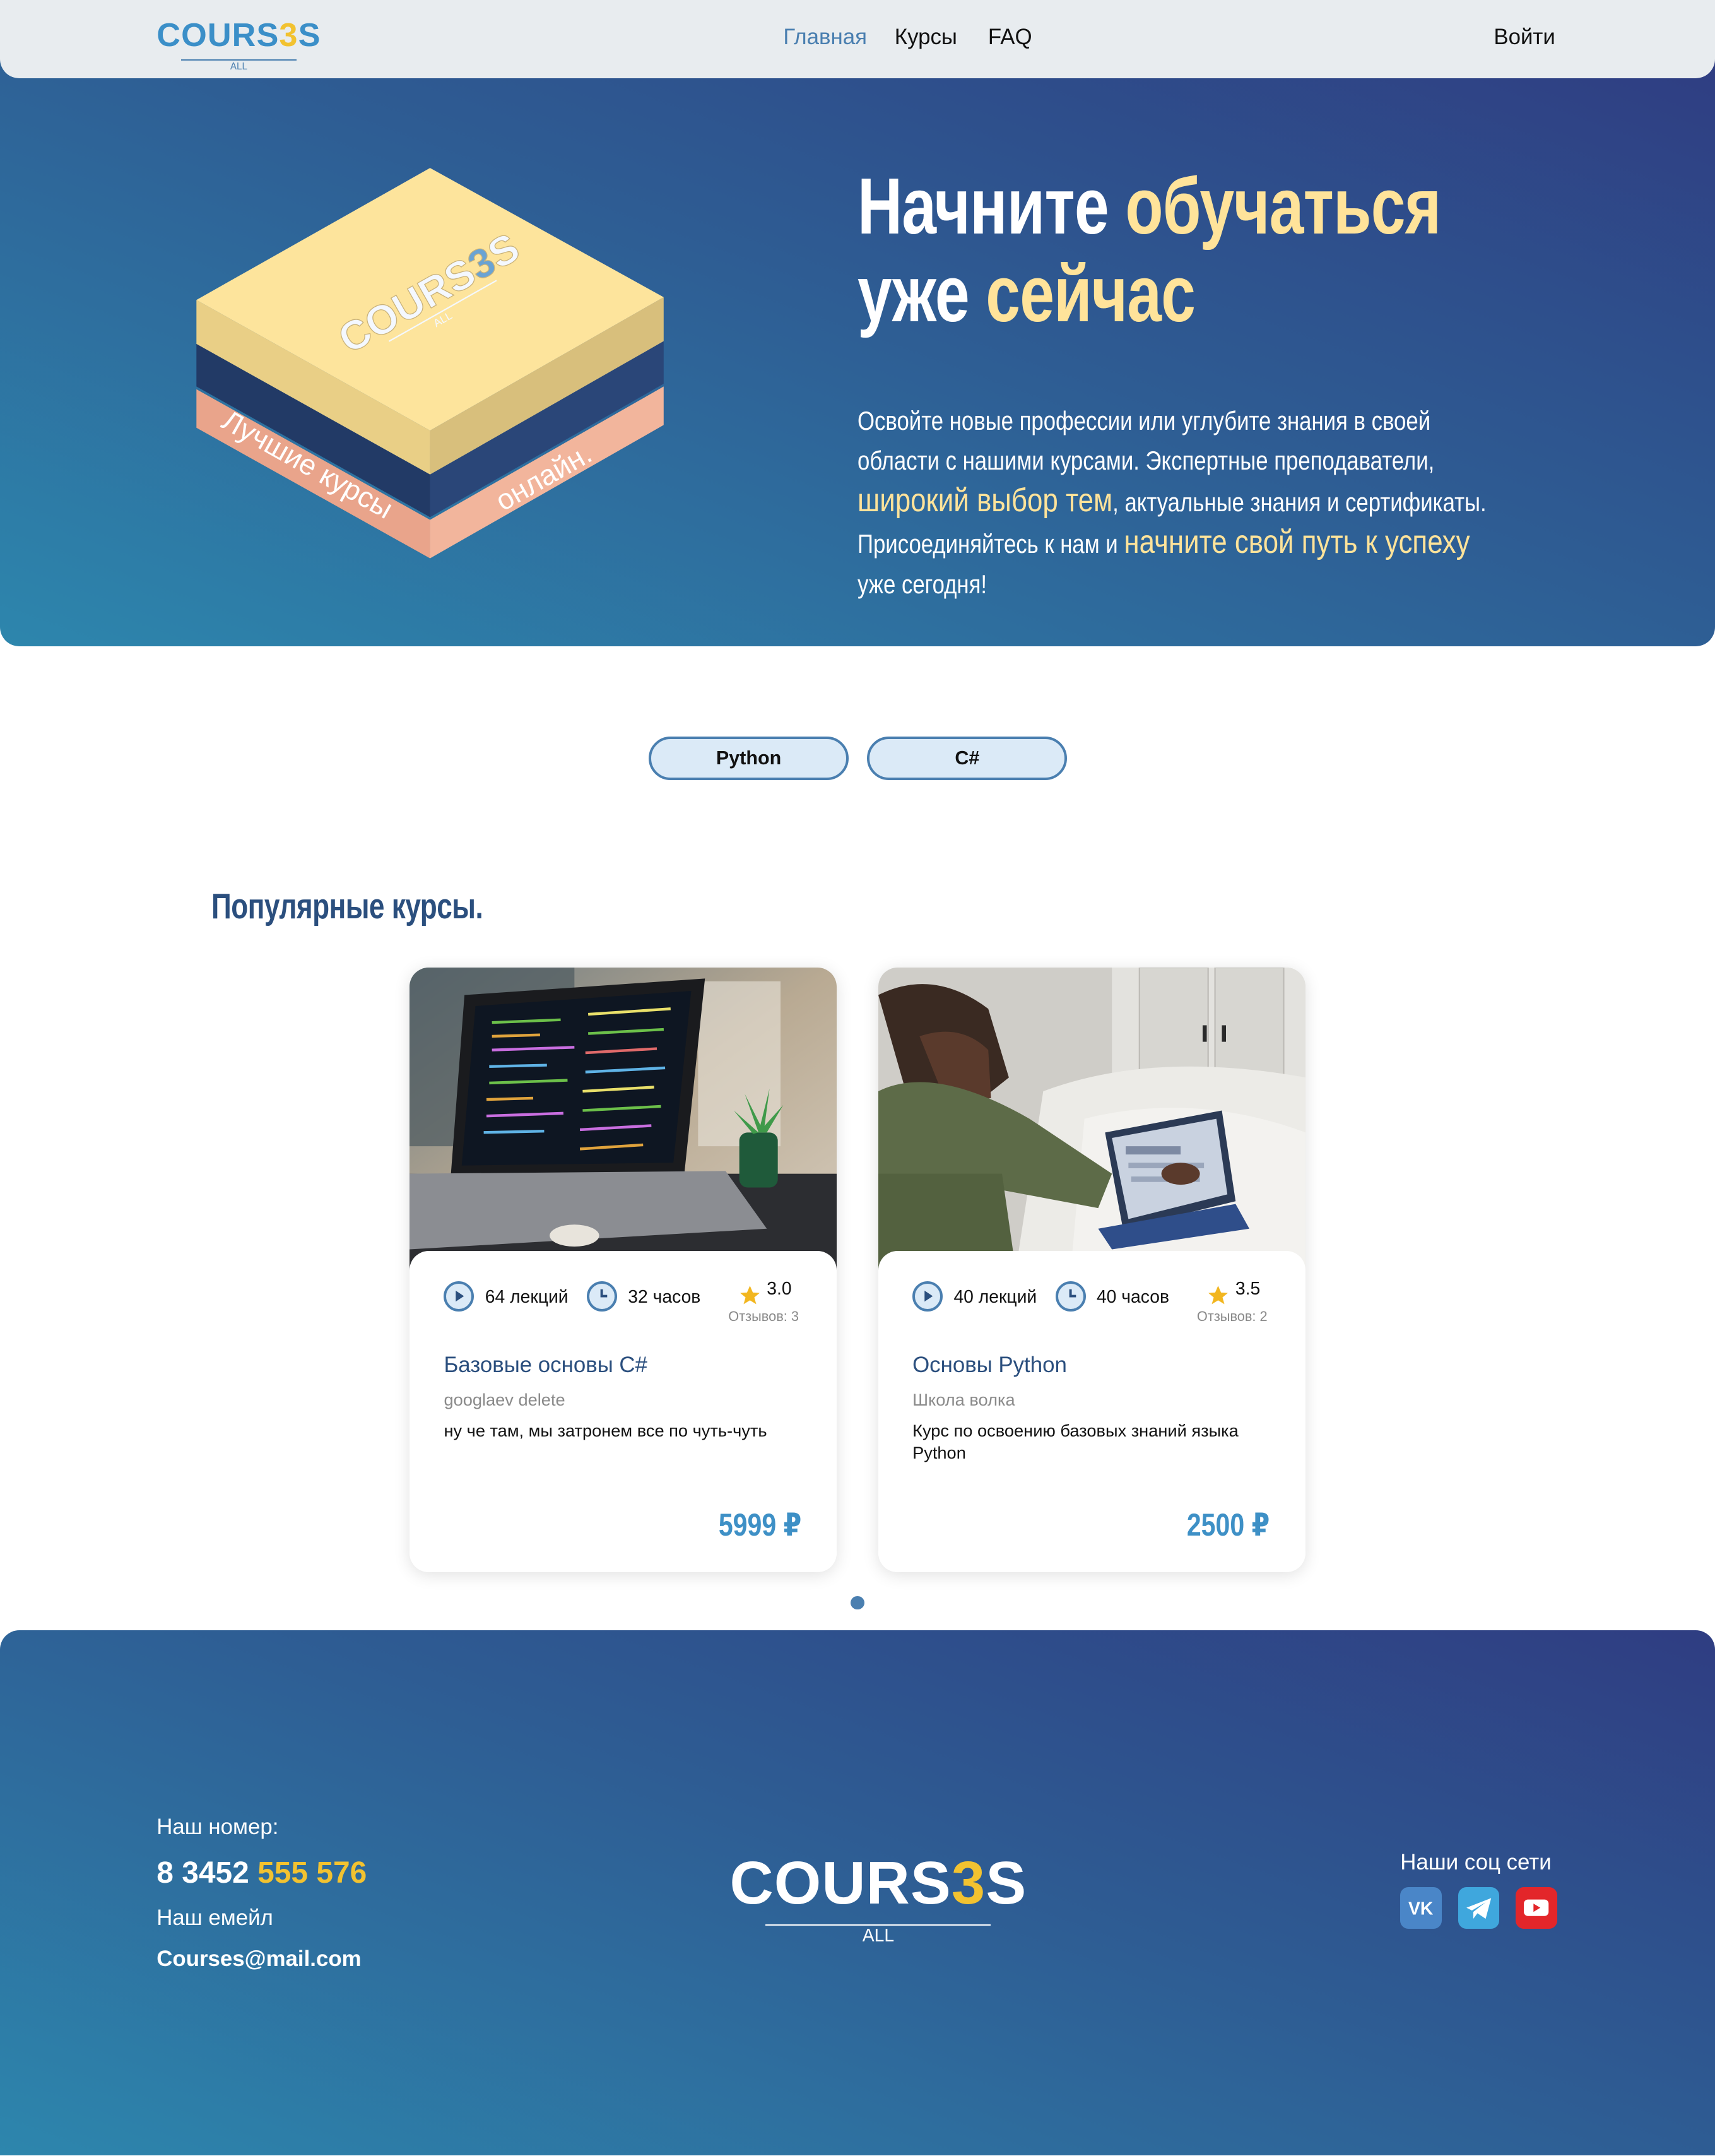 Image resolution: width=1715 pixels, height=2156 pixels. I want to click on telegram-icon, so click(1479, 1908).